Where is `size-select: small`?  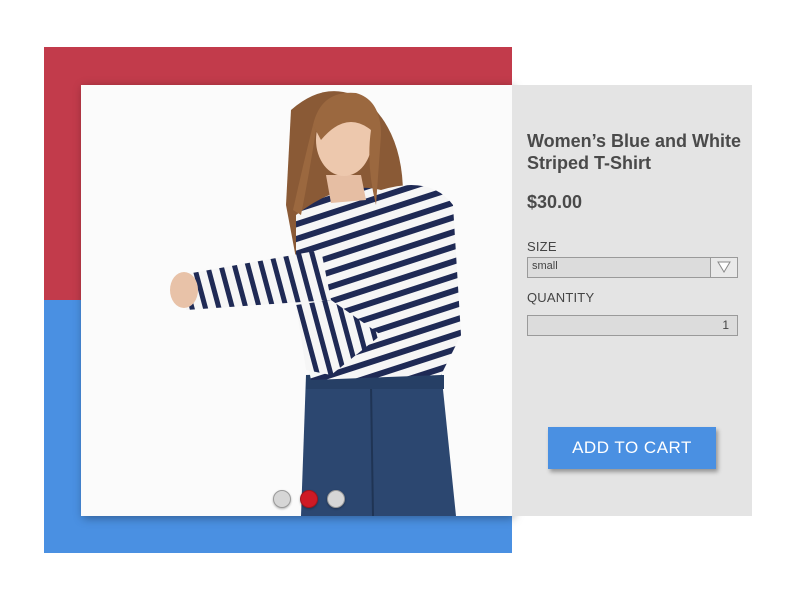
size-select: small is located at coordinates (632, 267).